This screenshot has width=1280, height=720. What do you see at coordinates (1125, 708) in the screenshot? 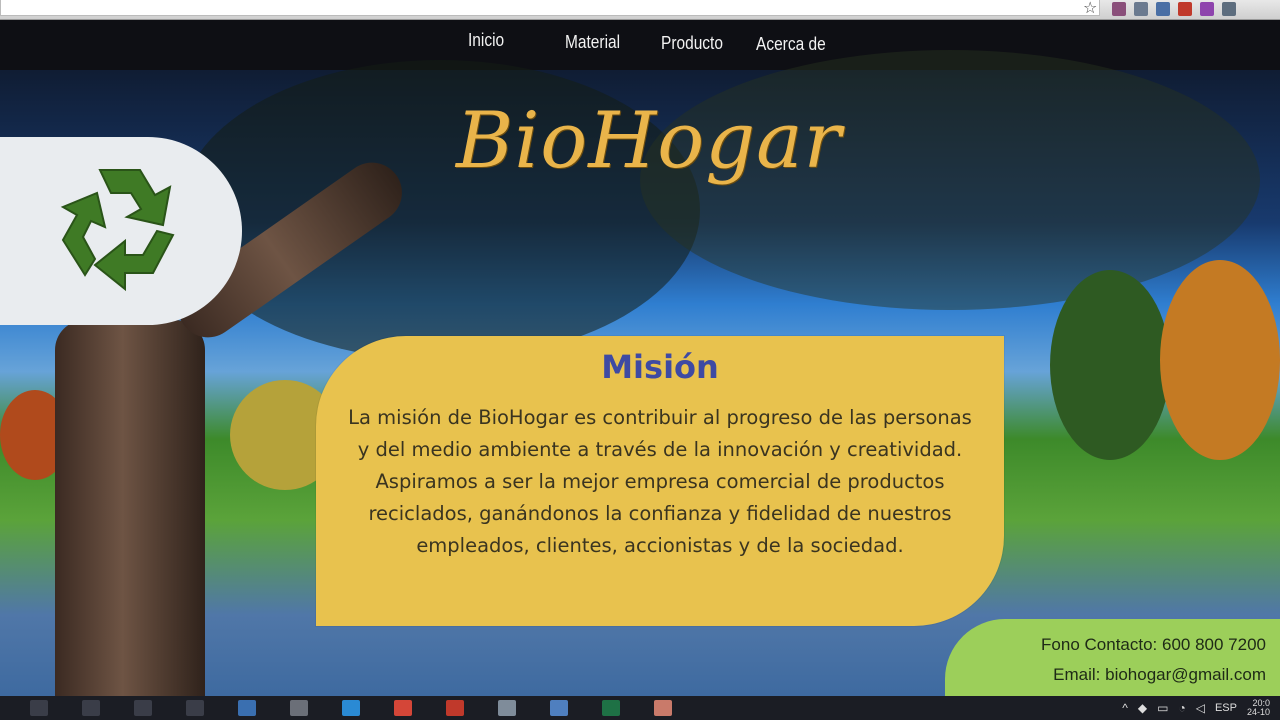
I see `chevron-up-icon: ^` at bounding box center [1125, 708].